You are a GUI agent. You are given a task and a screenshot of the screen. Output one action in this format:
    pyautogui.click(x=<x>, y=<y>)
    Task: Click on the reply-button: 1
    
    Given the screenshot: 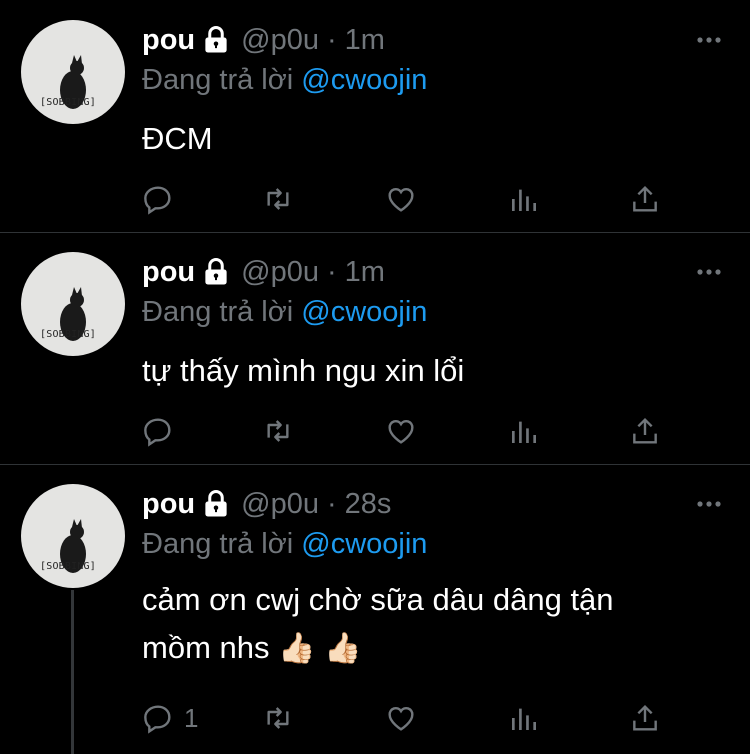 What is the action you would take?
    pyautogui.click(x=170, y=718)
    